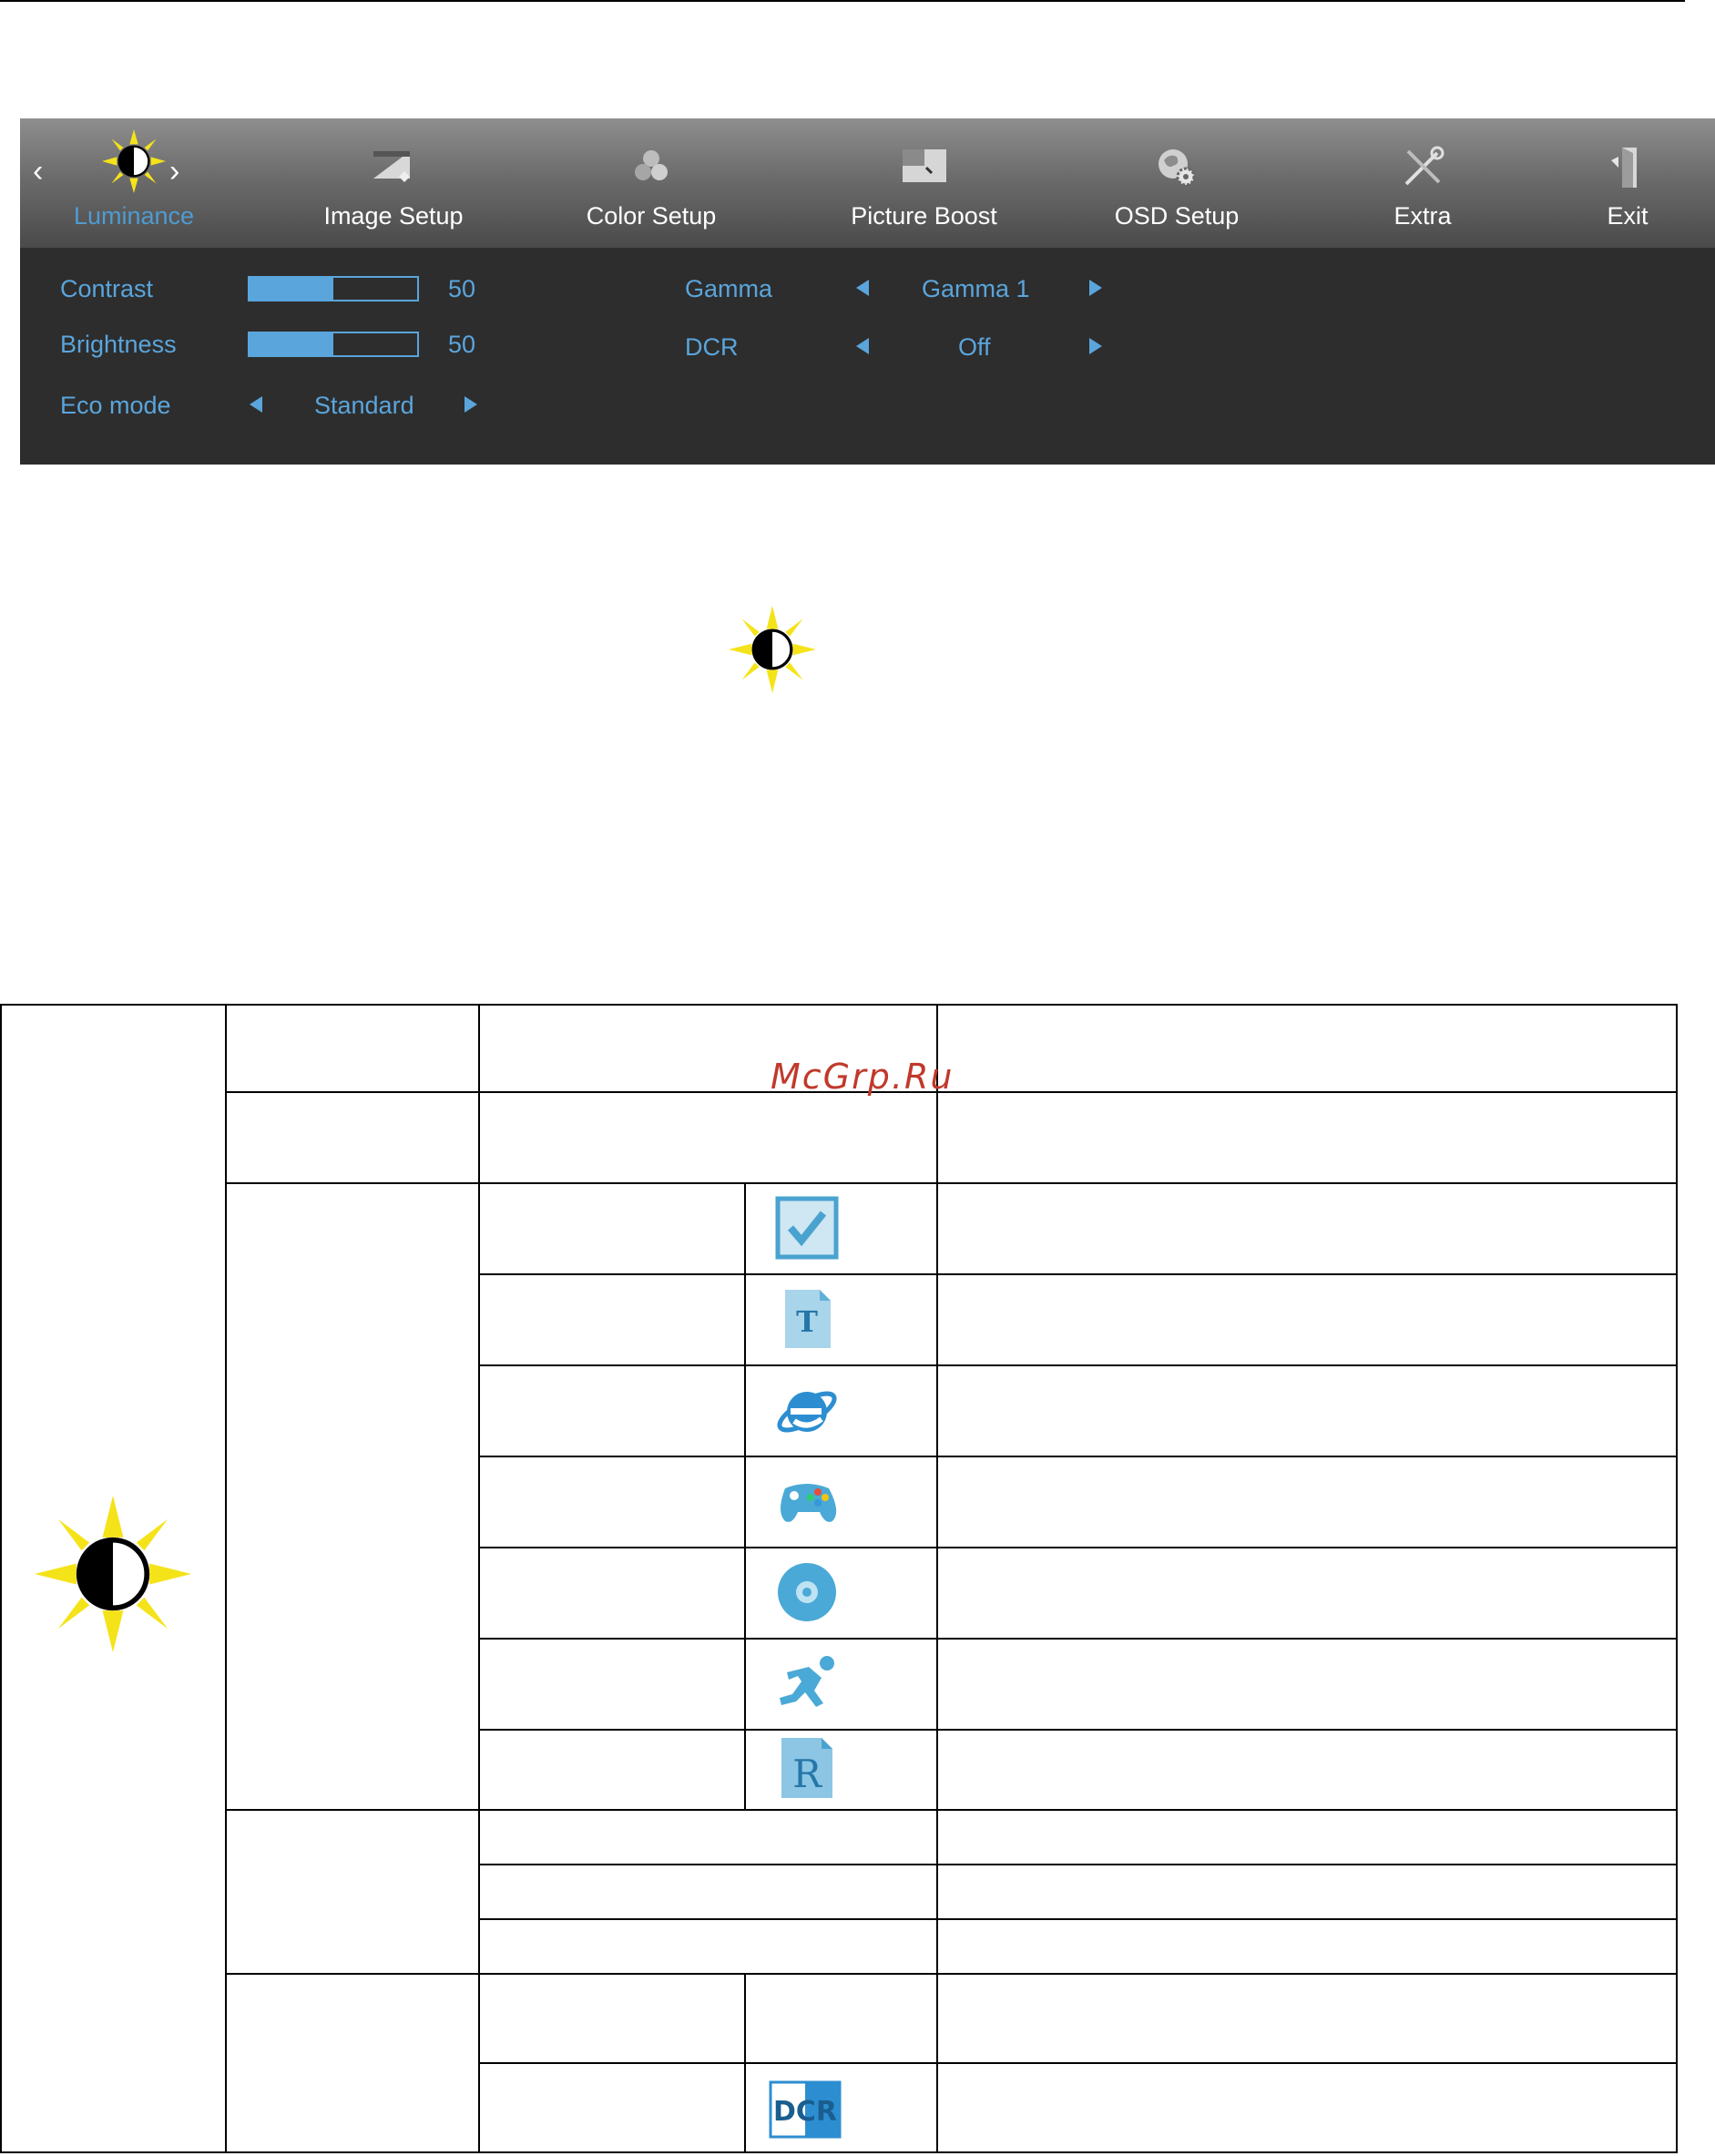 This screenshot has width=1715, height=2156. Describe the element at coordinates (1628, 216) in the screenshot. I see `tab-label: Exit` at that location.